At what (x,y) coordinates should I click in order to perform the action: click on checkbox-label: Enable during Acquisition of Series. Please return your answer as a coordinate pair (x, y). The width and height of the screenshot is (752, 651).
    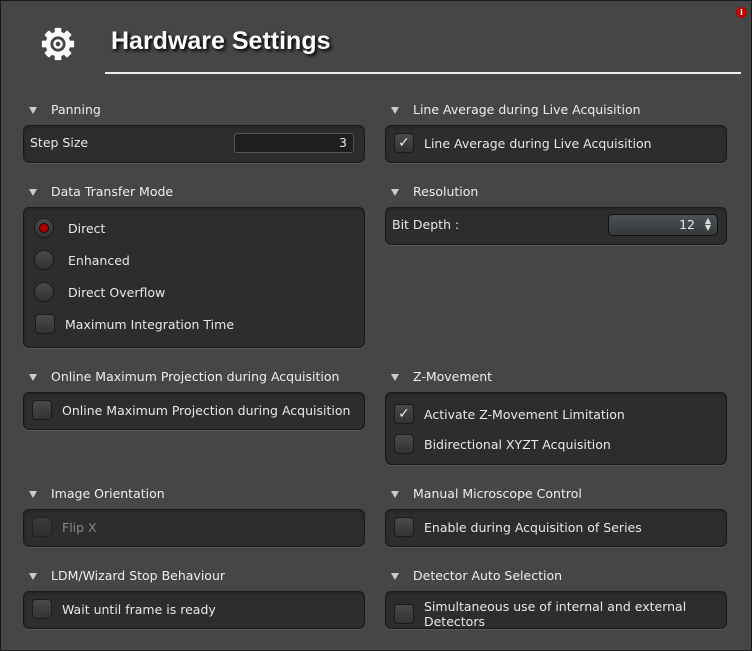
    Looking at the image, I should click on (533, 527).